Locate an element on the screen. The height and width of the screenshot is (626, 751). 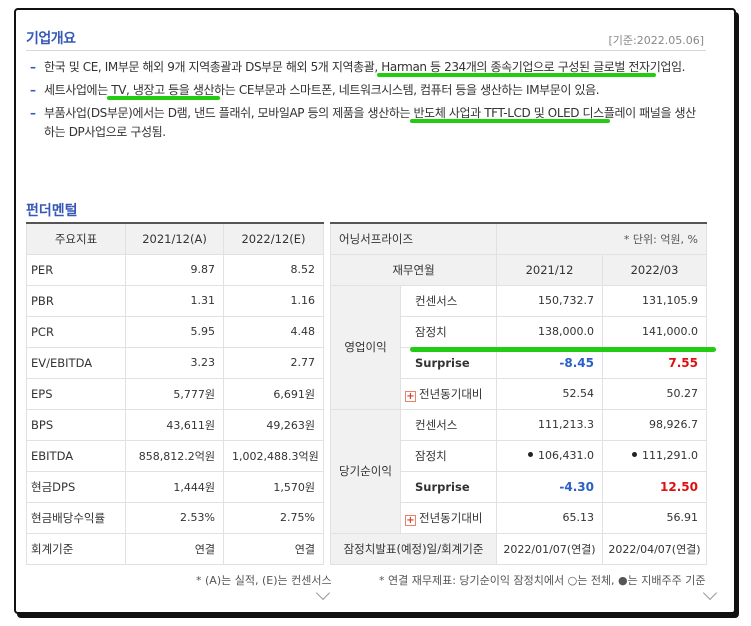
unit-label: * 단위: 억원, % is located at coordinates (601, 238).